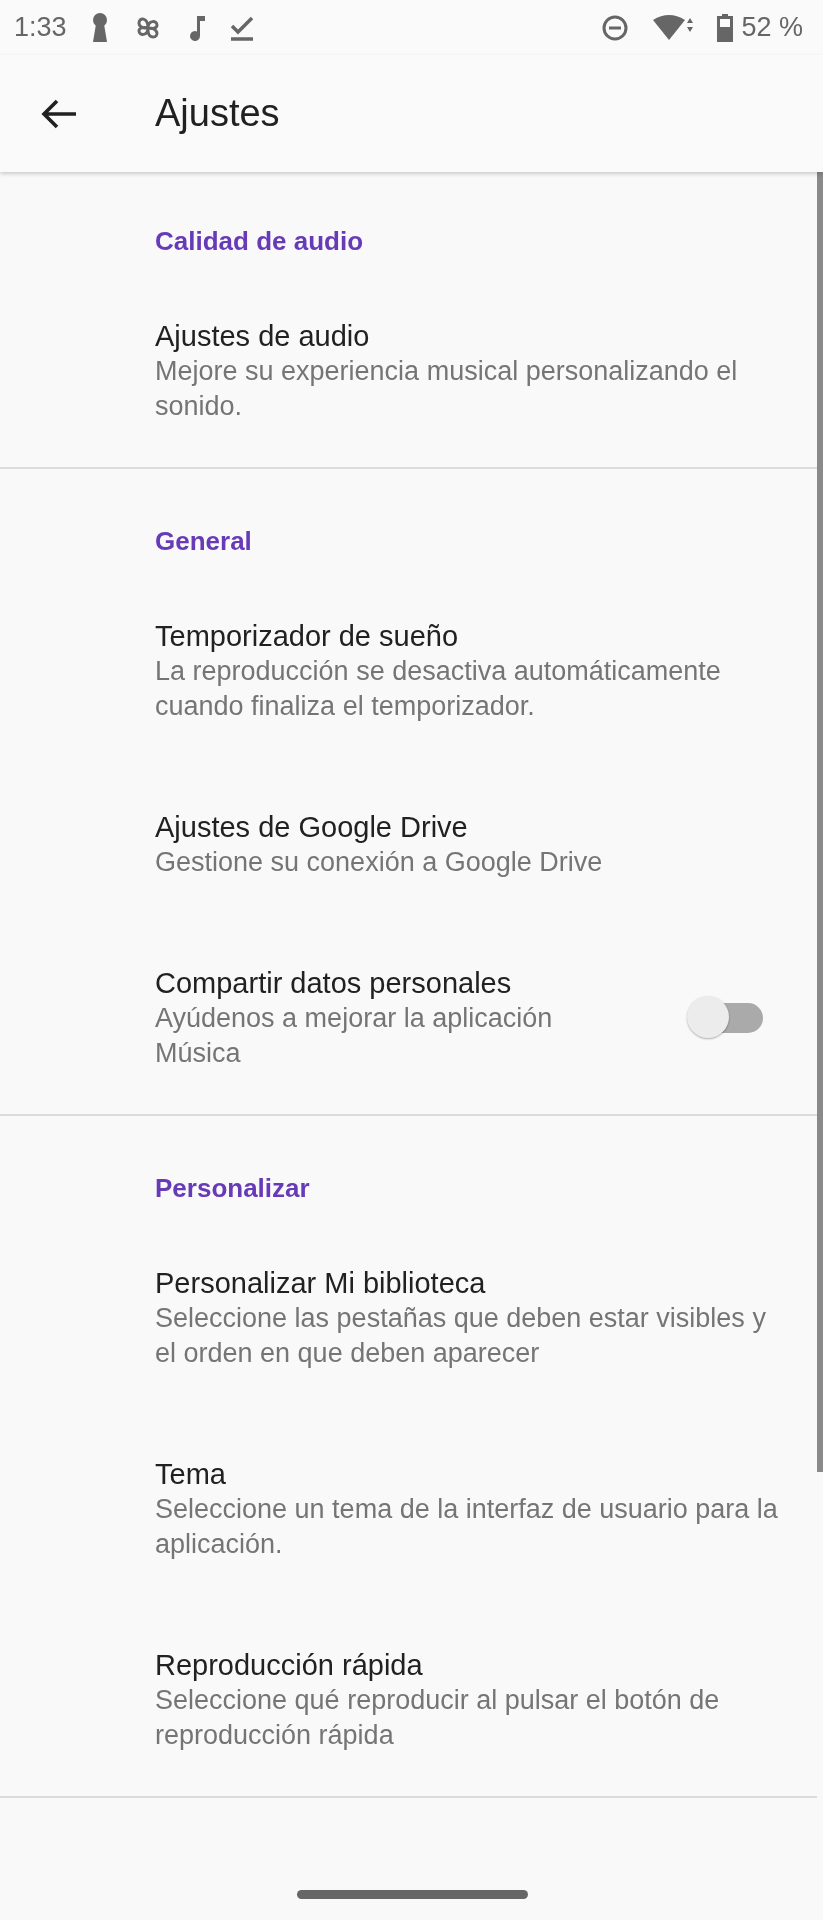  What do you see at coordinates (312, 827) in the screenshot?
I see `item-title: Ajustes de Google Drive` at bounding box center [312, 827].